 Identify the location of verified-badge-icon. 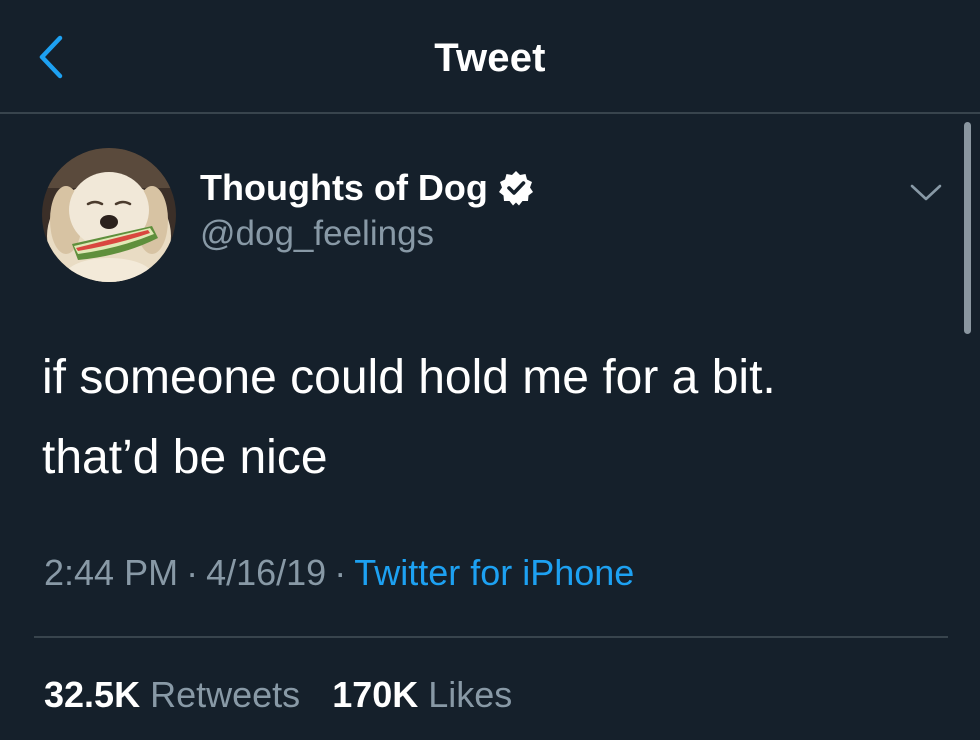
(516, 188).